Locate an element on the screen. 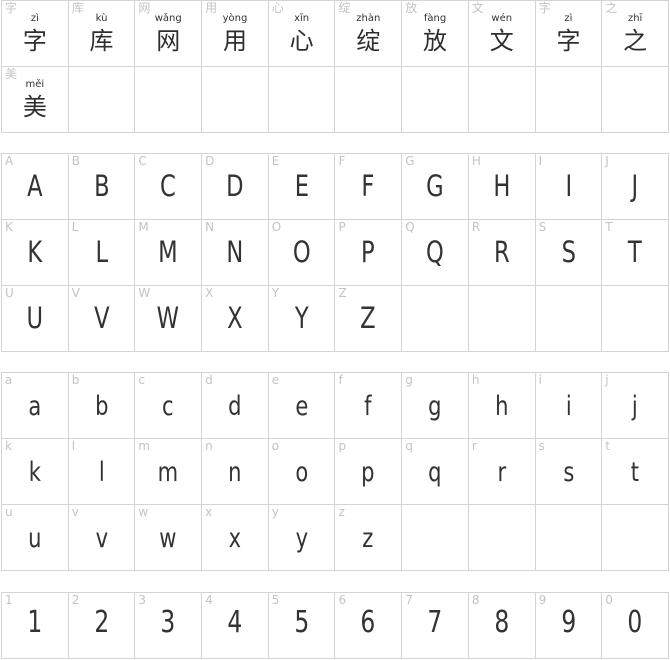 The width and height of the screenshot is (670, 660). hanzi-cell: 网 wǎng 网 is located at coordinates (169, 34).